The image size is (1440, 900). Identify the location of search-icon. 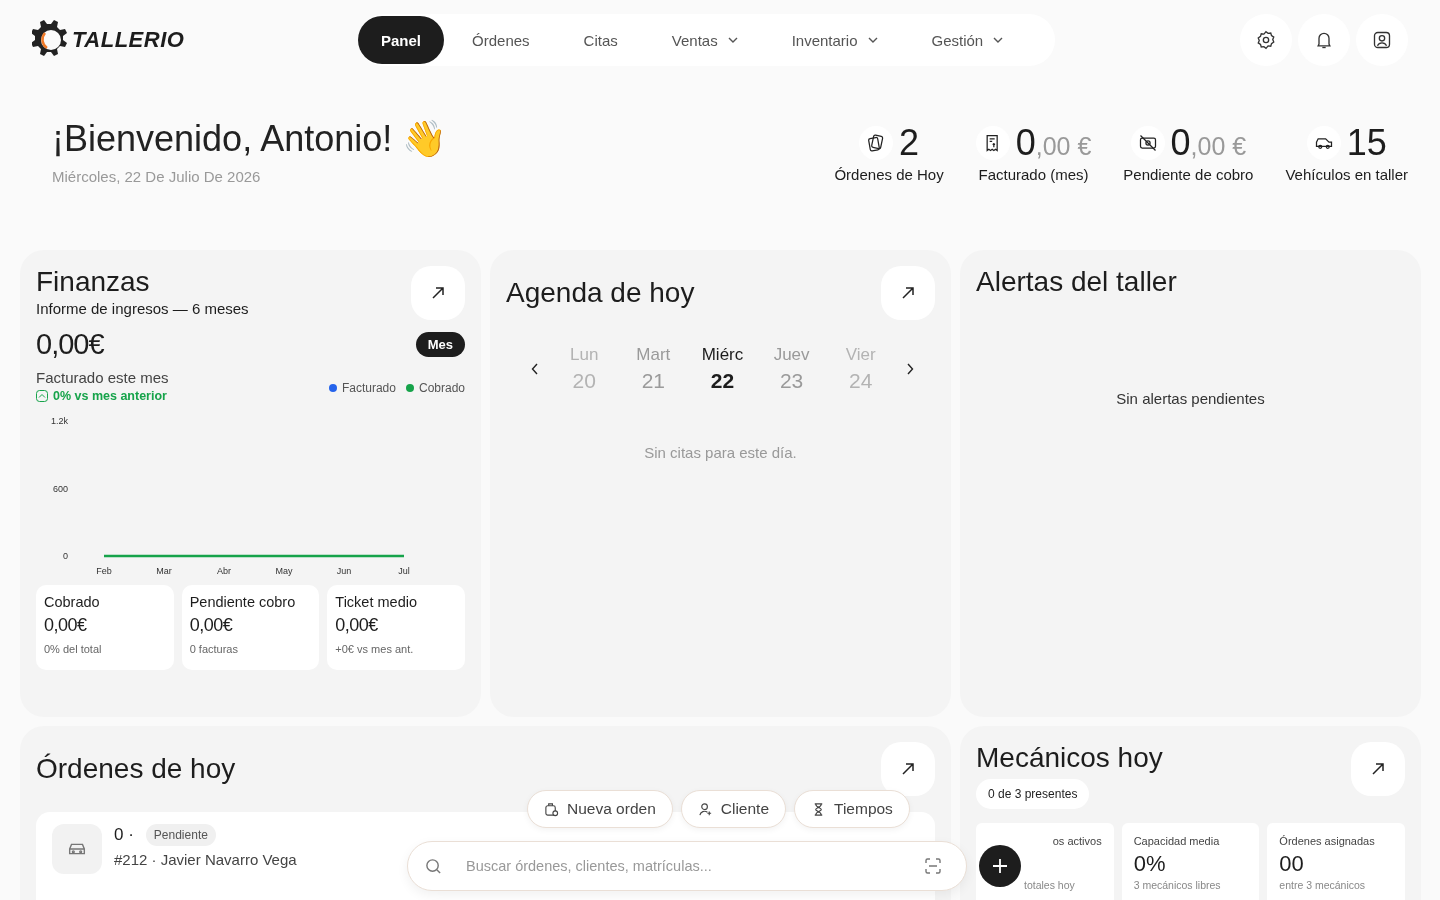
(433, 866).